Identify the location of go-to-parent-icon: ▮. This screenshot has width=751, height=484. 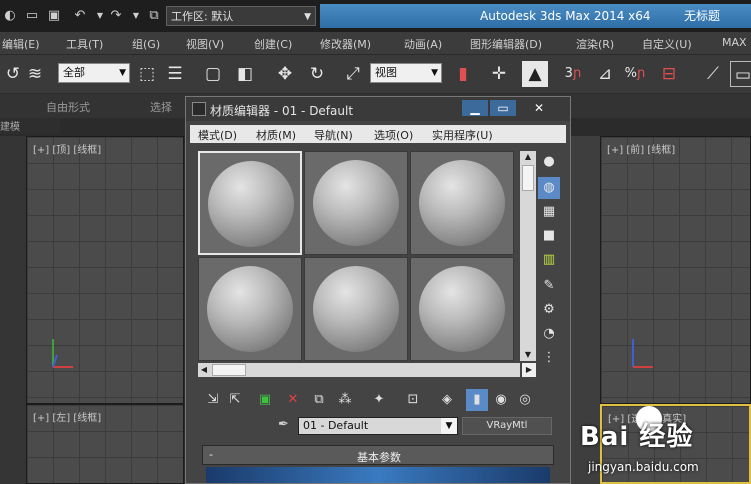
(477, 400).